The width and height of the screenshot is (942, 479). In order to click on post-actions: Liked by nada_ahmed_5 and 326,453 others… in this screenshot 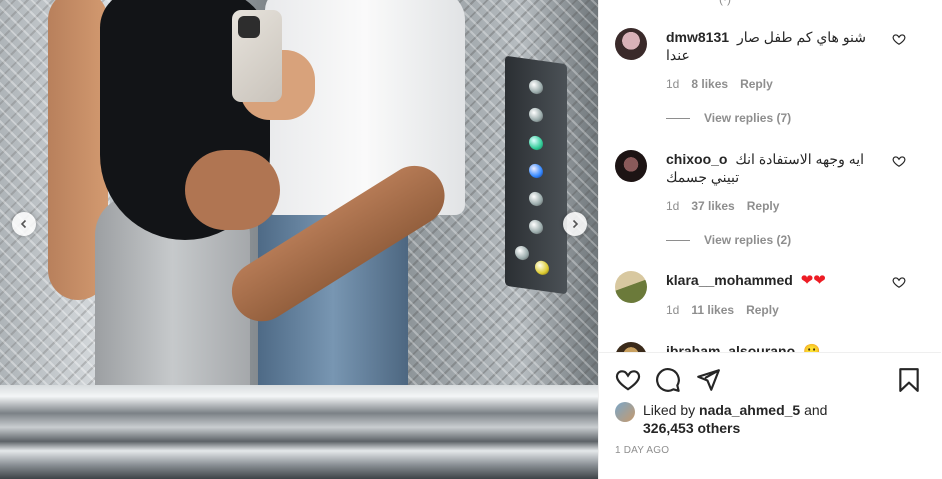, I will do `click(770, 415)`.